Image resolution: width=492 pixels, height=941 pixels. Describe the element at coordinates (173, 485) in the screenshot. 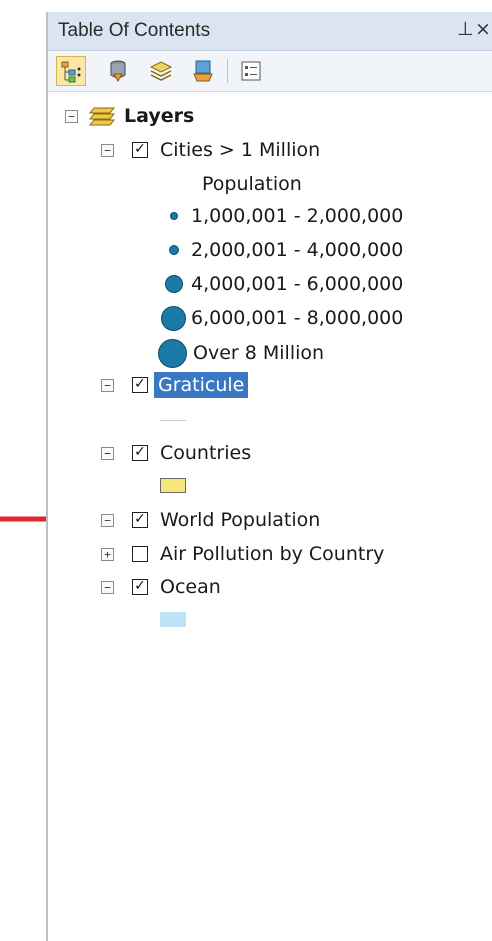

I see `countries-fill-symbol` at that location.